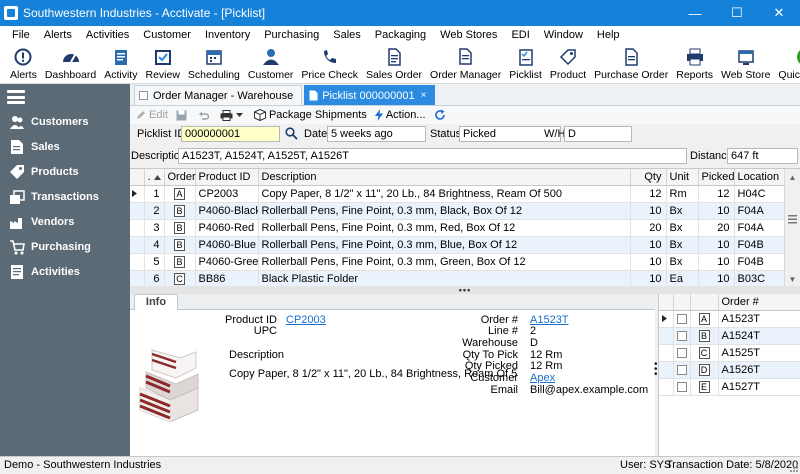  Describe the element at coordinates (432, 156) in the screenshot. I see `description-field: A1523T, A1524T, A1525T, A1526T` at that location.